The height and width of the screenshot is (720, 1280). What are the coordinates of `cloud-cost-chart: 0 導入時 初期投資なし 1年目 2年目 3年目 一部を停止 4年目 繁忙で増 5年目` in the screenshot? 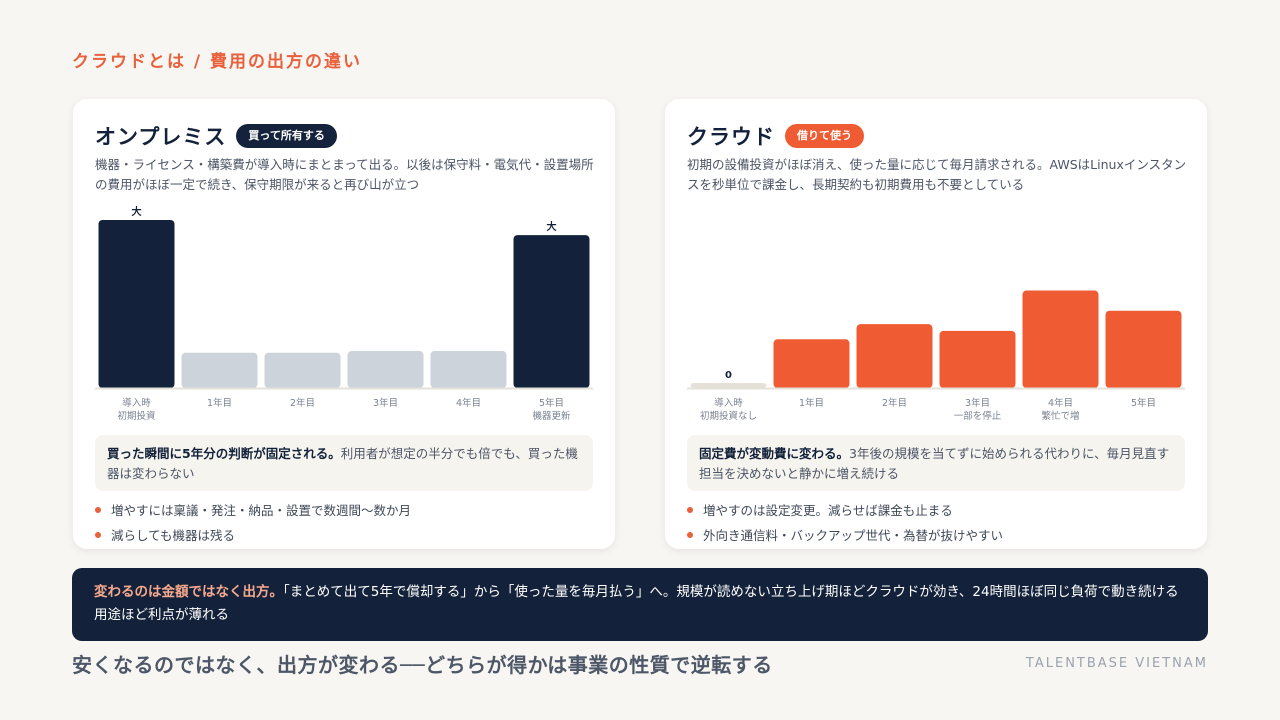 It's located at (936, 314).